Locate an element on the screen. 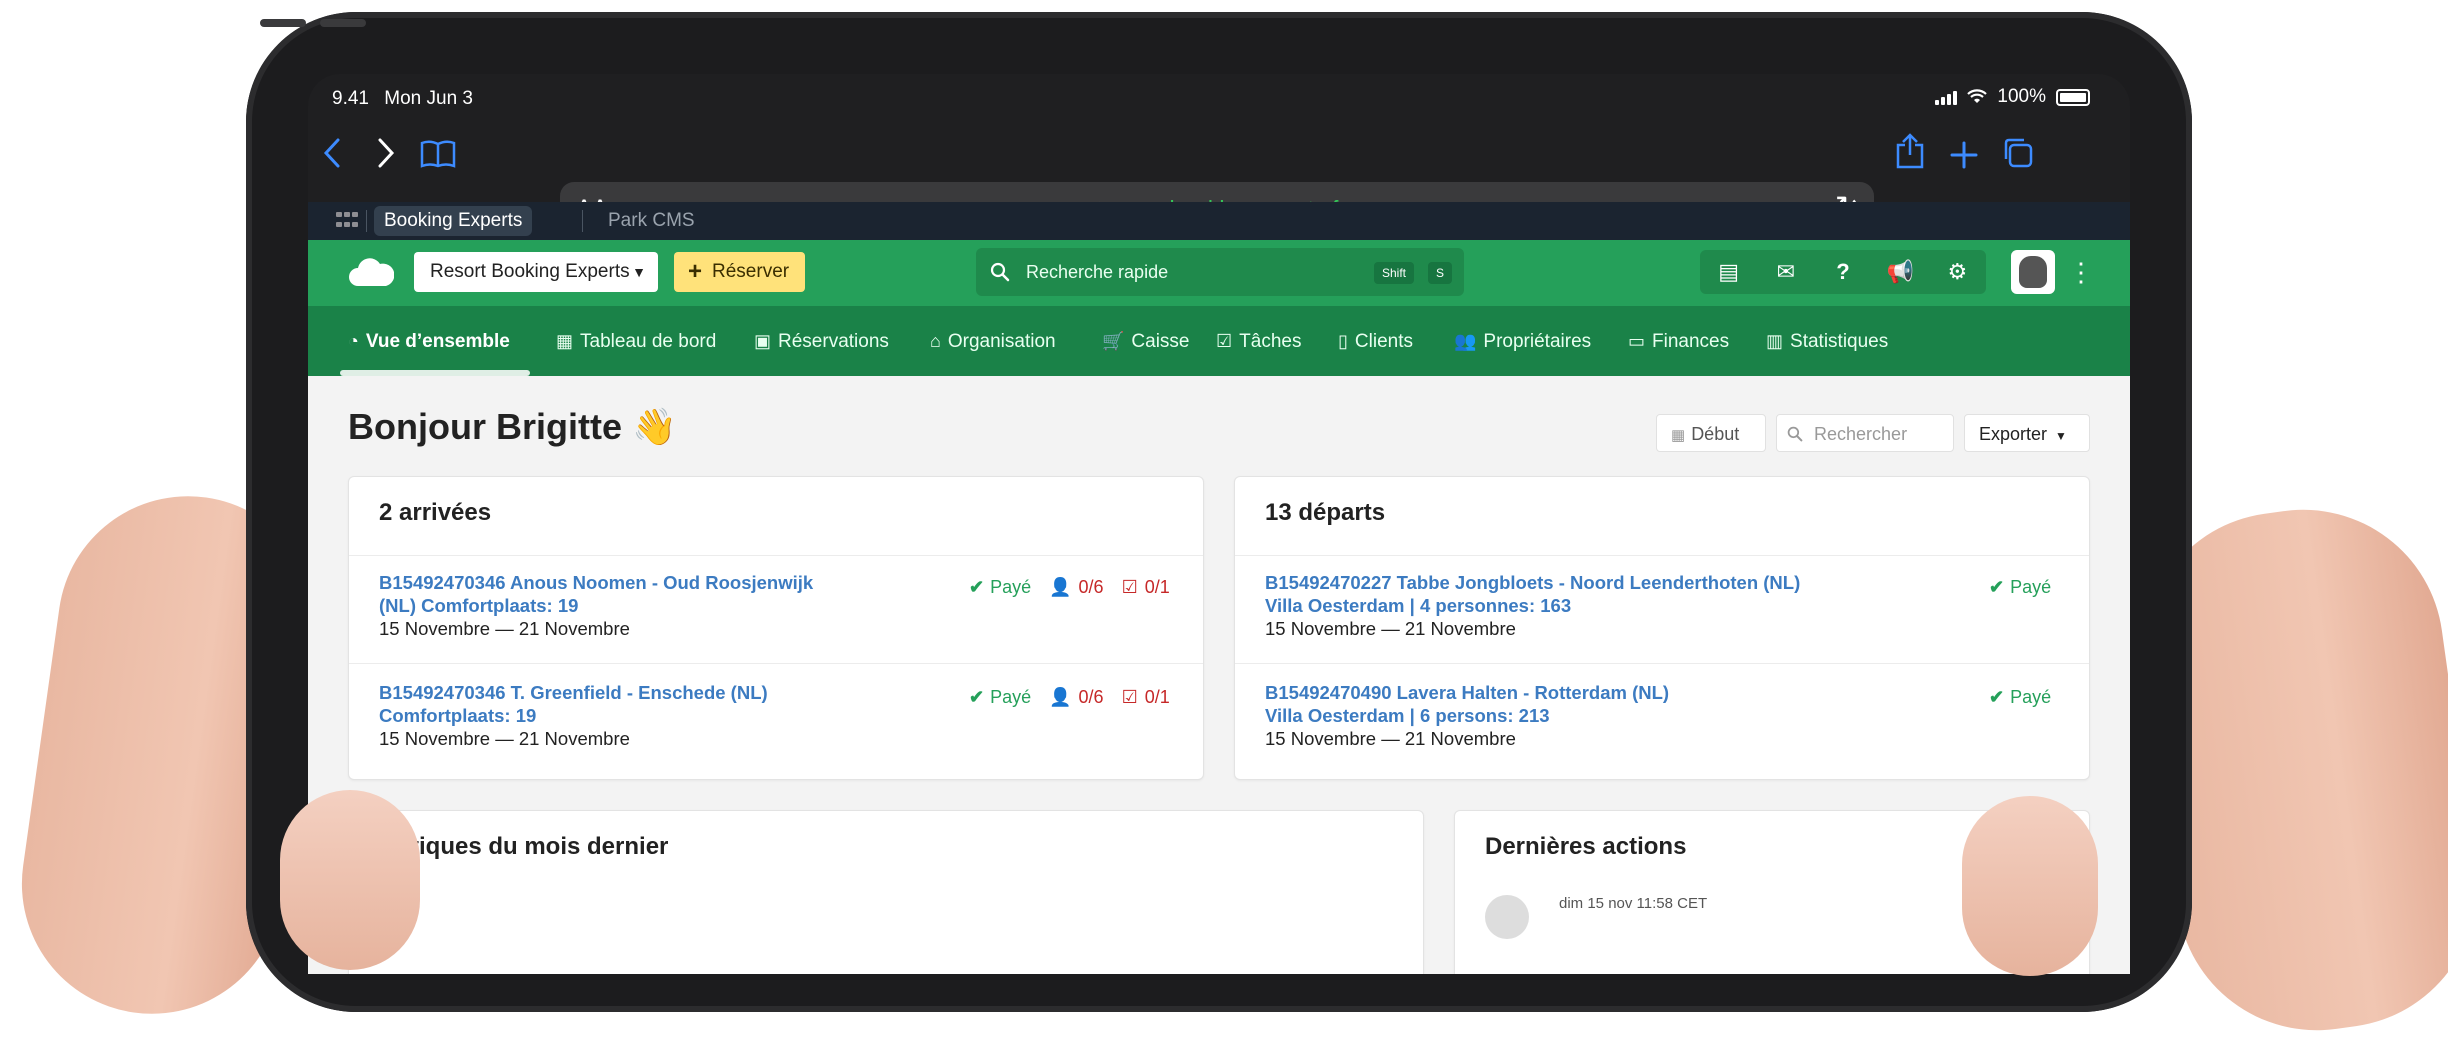 Image resolution: width=2448 pixels, height=1048 pixels. store-icon: ▤ is located at coordinates (1728, 272).